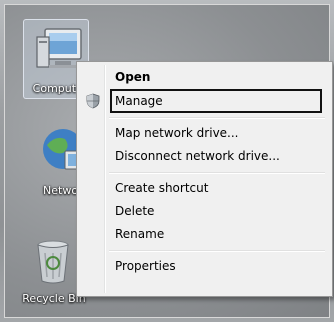 This screenshot has height=322, width=334. What do you see at coordinates (204, 211) in the screenshot?
I see `menu-item-delete: Delete` at bounding box center [204, 211].